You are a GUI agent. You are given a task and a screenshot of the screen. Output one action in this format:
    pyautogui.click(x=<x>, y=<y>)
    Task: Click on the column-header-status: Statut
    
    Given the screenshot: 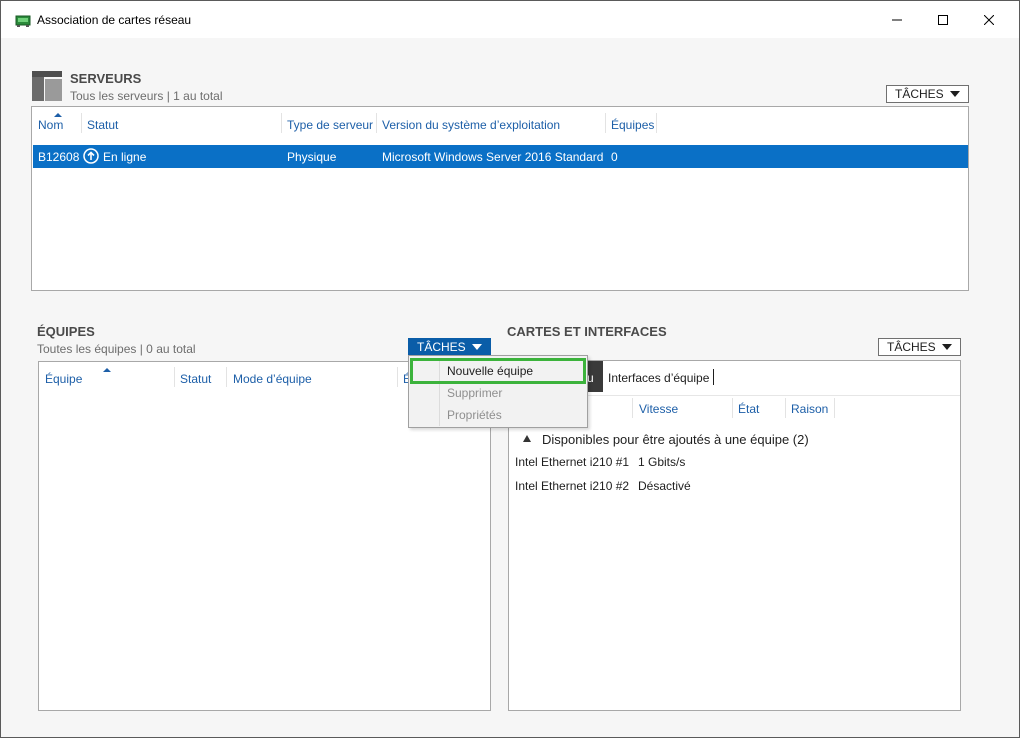 What is the action you would take?
    pyautogui.click(x=102, y=125)
    